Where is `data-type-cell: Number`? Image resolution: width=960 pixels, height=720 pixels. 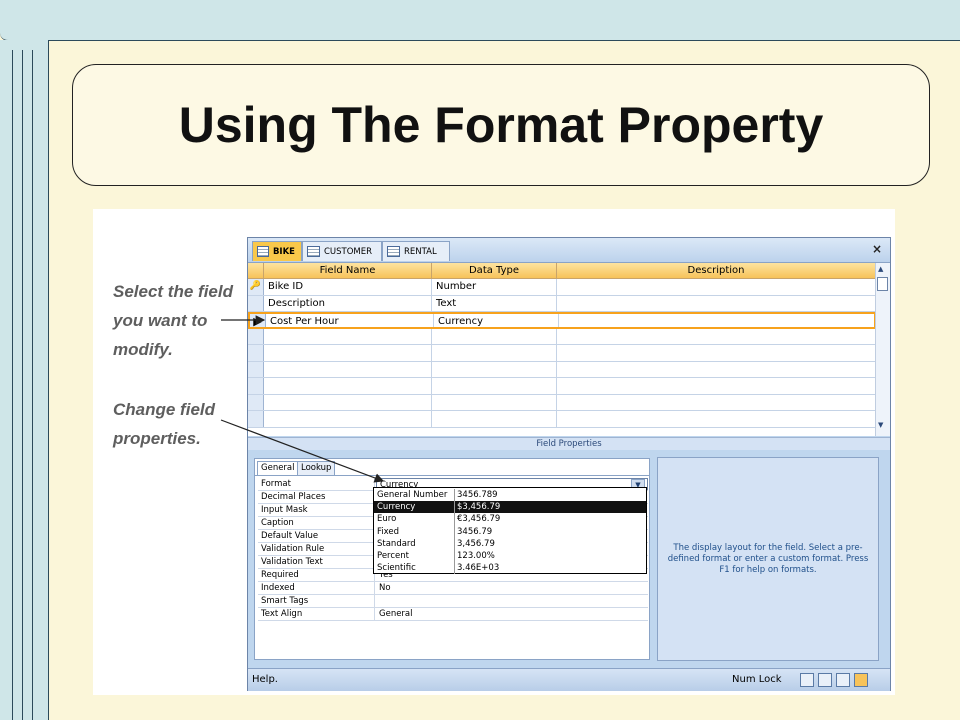
data-type-cell: Number is located at coordinates (494, 287).